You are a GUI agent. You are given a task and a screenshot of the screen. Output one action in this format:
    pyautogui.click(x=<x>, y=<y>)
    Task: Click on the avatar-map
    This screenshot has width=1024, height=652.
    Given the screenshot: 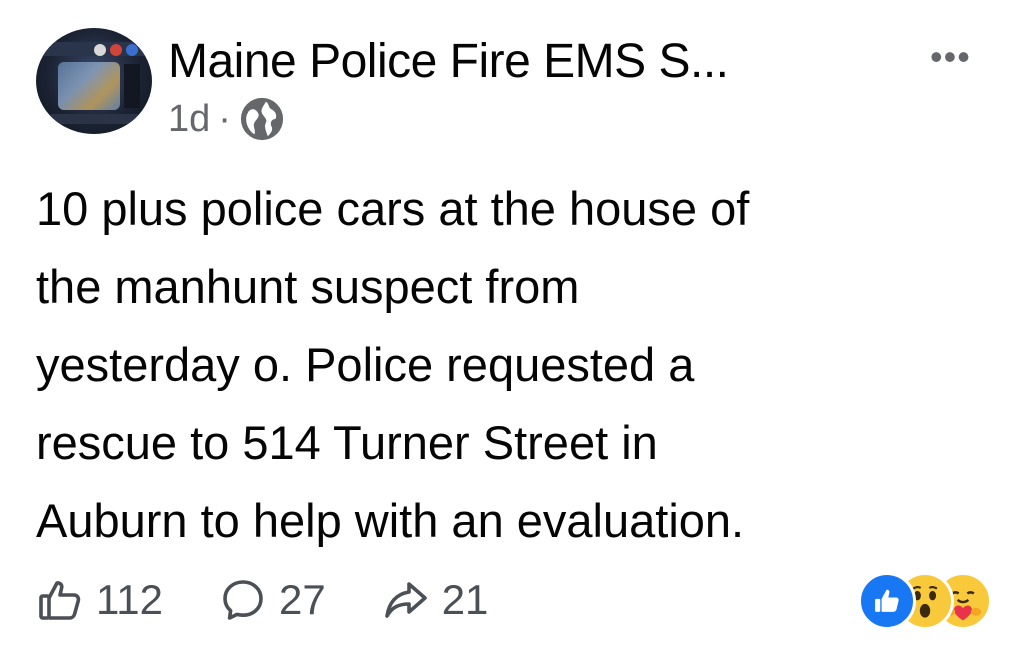 What is the action you would take?
    pyautogui.click(x=89, y=86)
    